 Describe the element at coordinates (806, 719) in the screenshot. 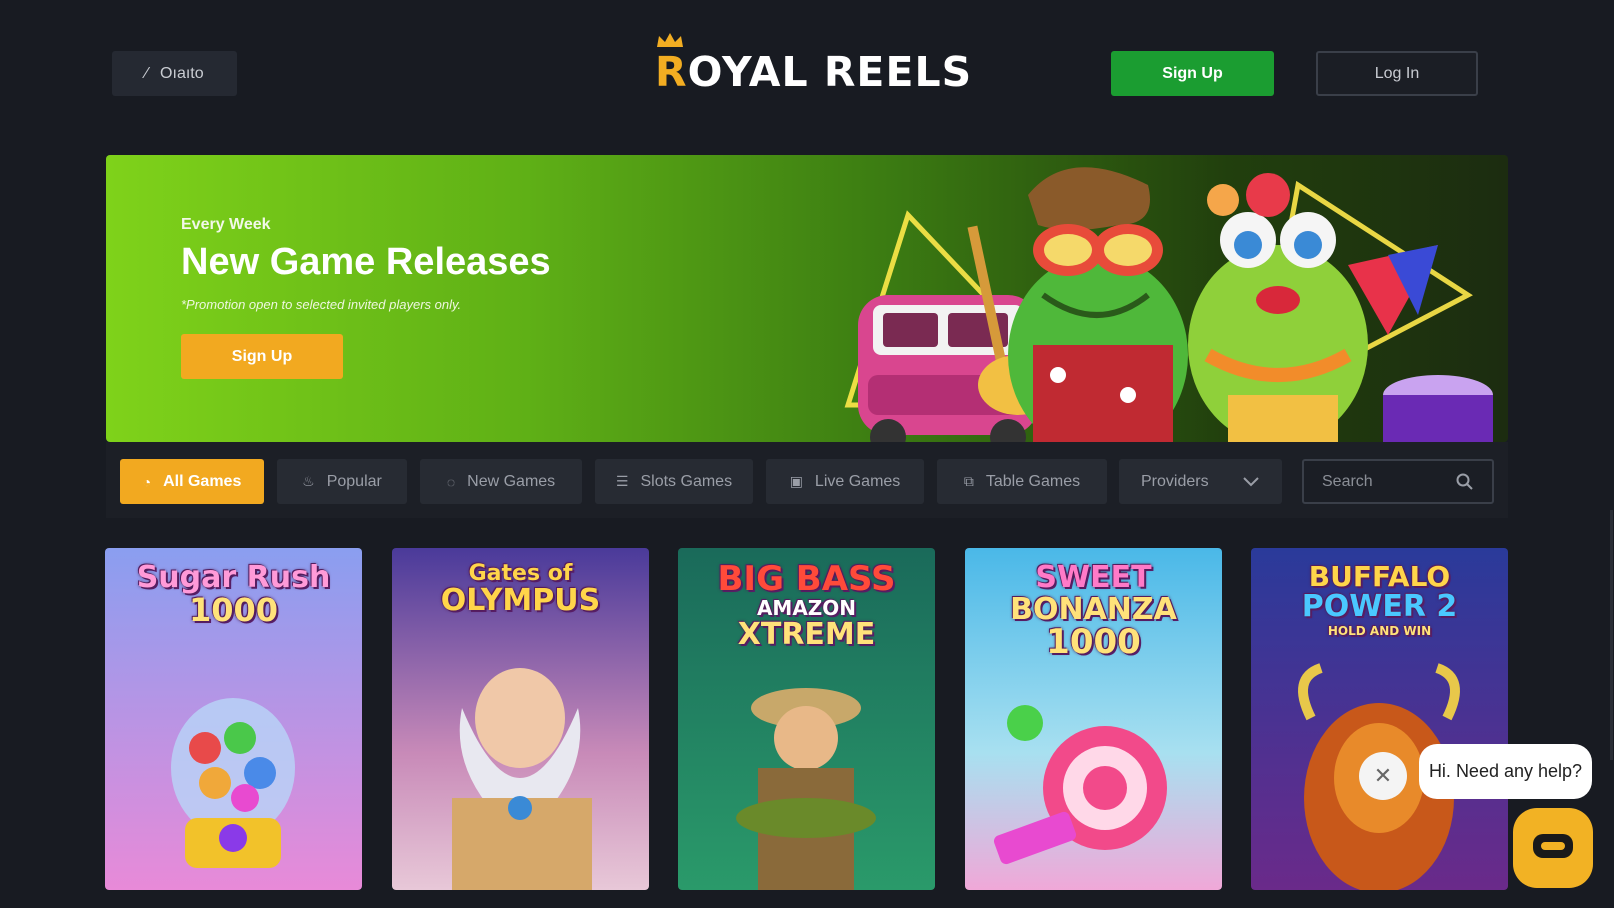

I see `game-tile-big-bass-amazon-xtreme: BIG BASS AMAZON XTREME` at that location.